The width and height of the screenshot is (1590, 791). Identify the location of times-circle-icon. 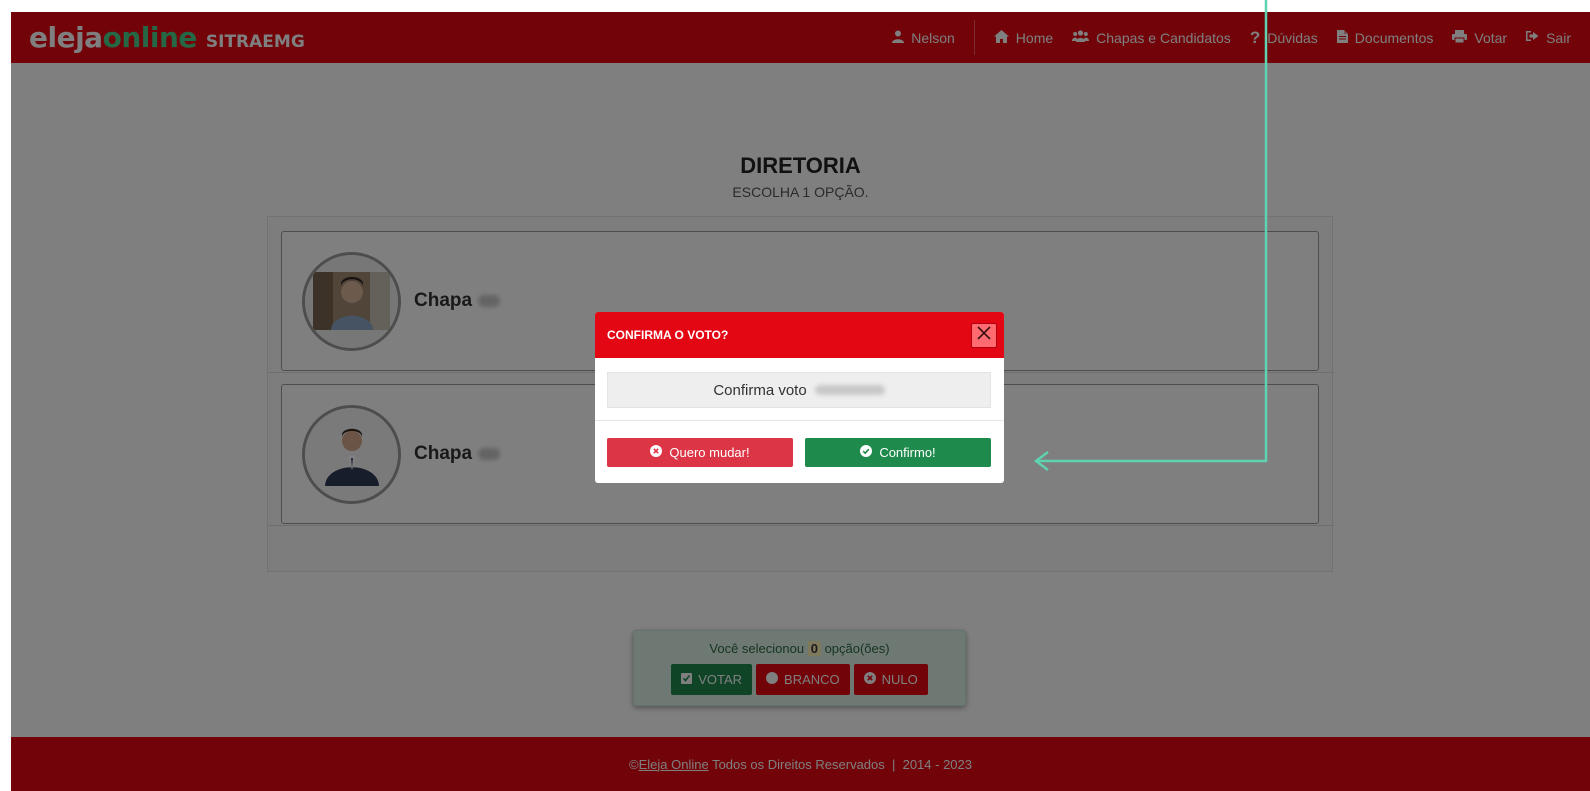
(656, 452).